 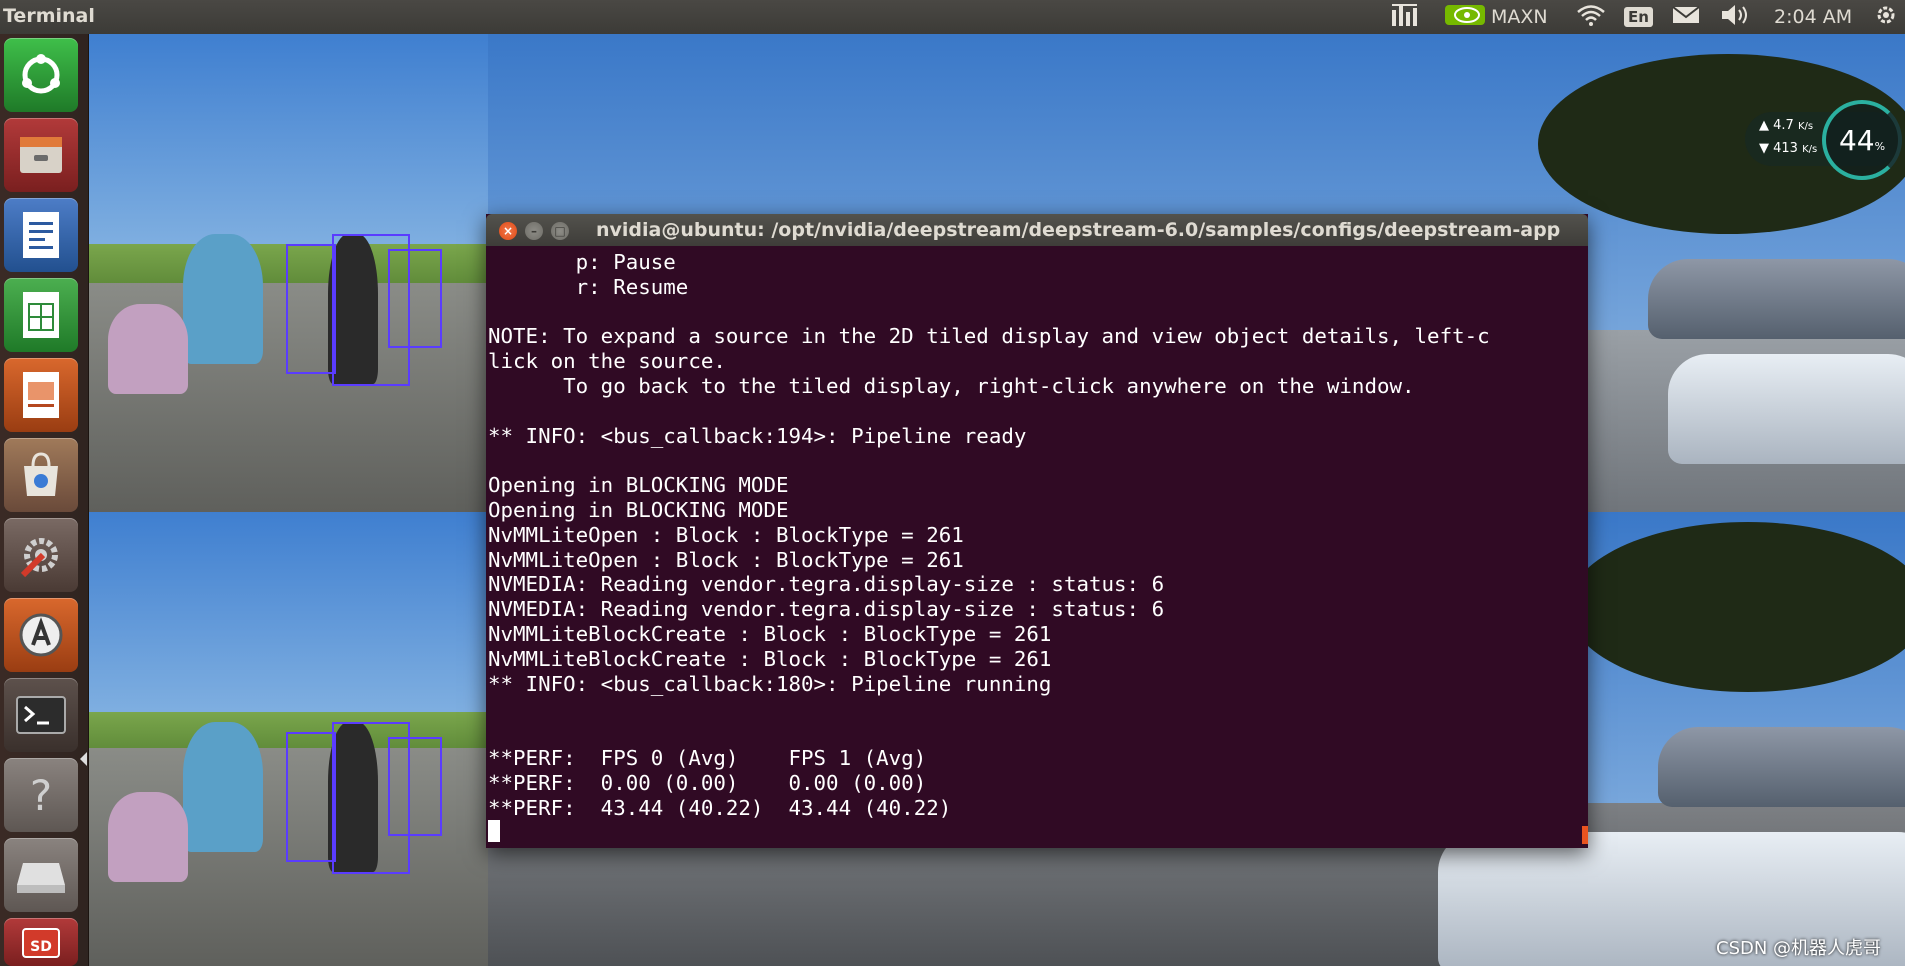 What do you see at coordinates (41, 75) in the screenshot?
I see `ubuntu-dash-icon` at bounding box center [41, 75].